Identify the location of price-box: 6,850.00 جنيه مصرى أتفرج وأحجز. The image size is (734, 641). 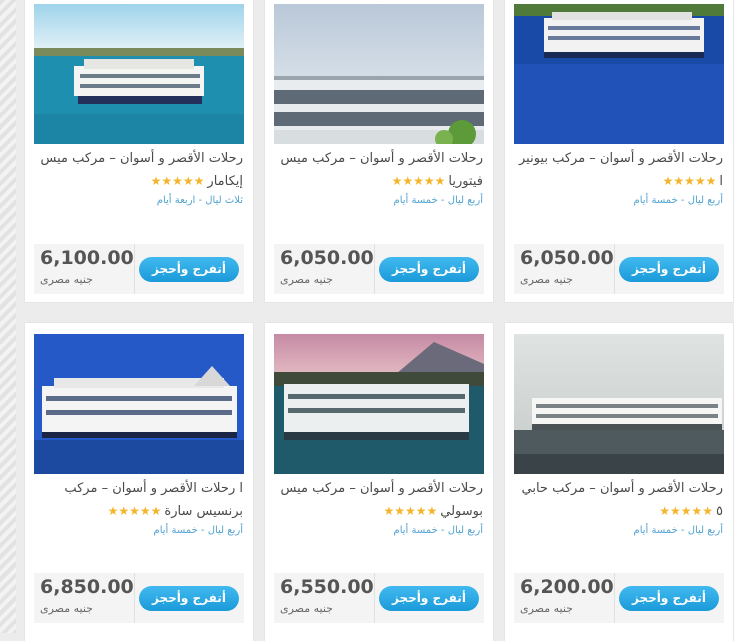
(139, 598).